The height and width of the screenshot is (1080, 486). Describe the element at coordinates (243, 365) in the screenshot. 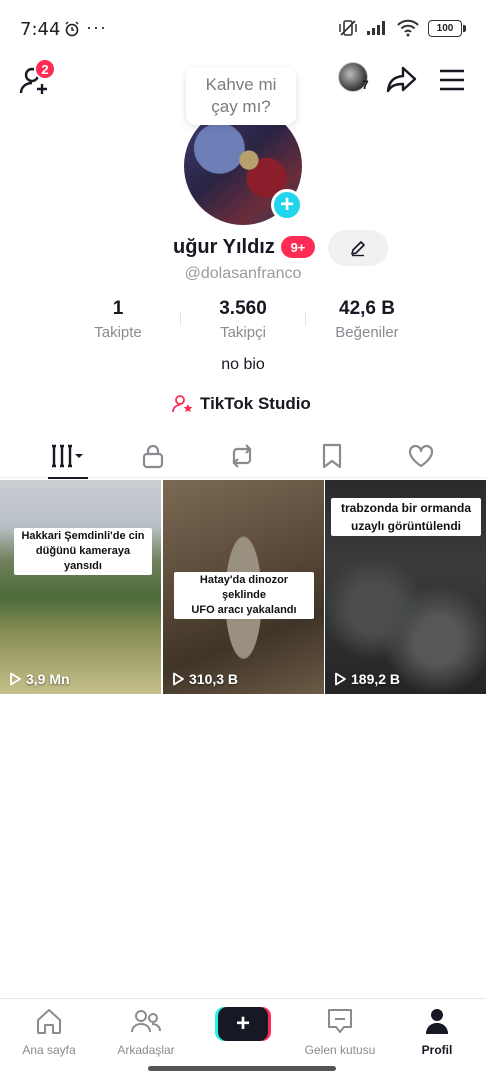

I see `bio-text: no bio` at that location.